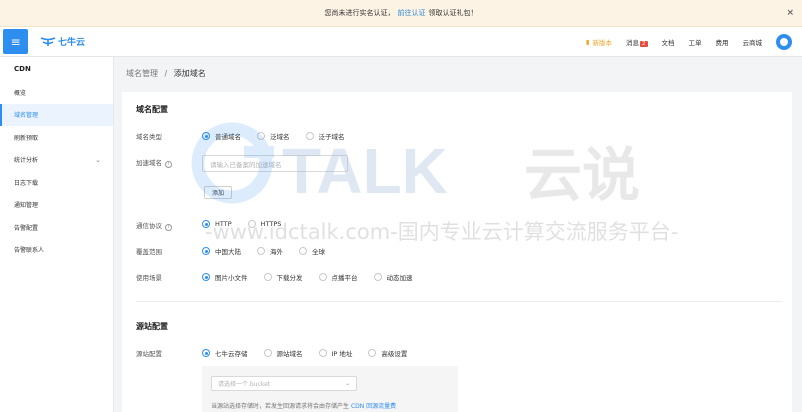  I want to click on breadcrumb-current: 添加域名, so click(189, 73).